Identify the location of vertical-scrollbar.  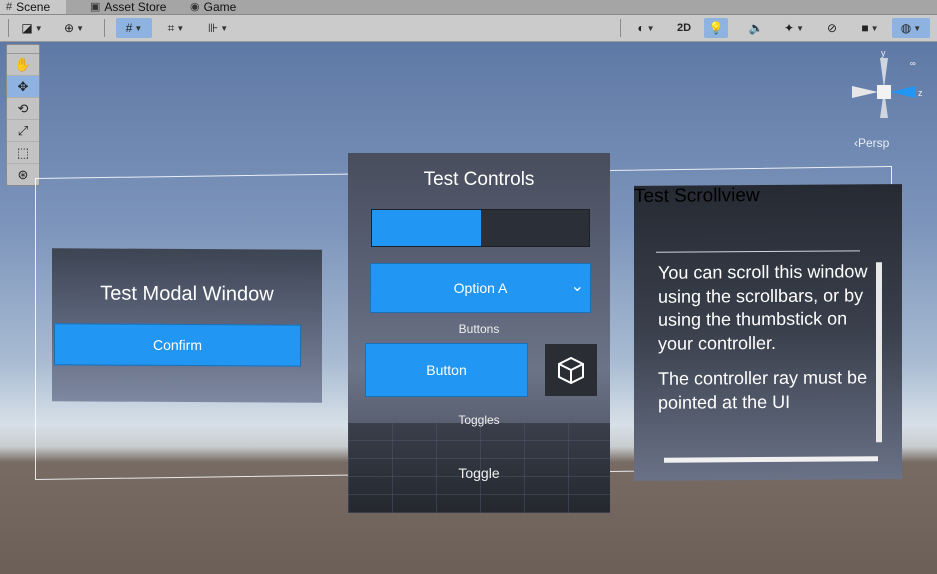
(879, 352).